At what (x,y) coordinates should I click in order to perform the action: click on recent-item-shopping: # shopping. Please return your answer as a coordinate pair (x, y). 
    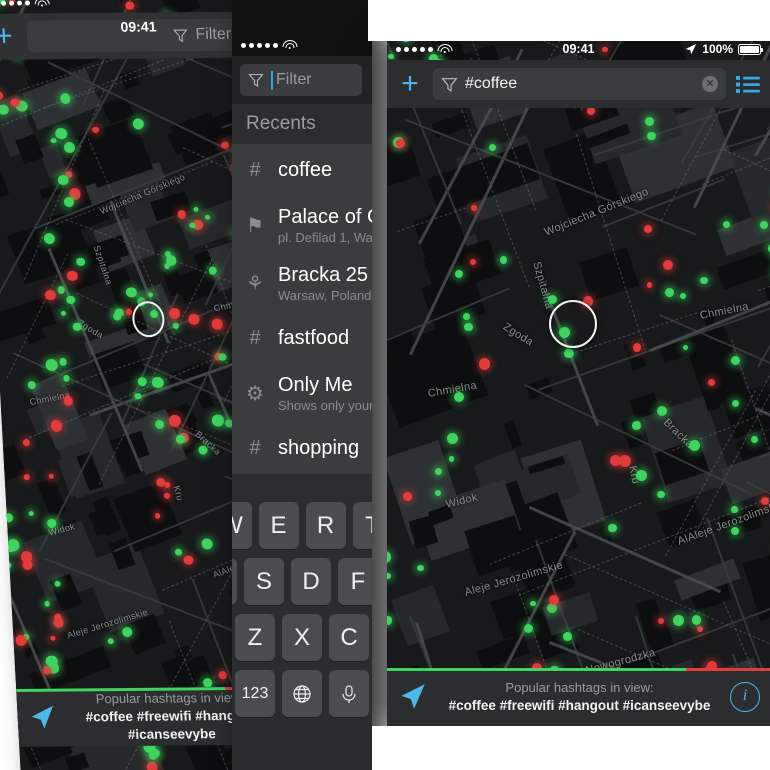
    Looking at the image, I should click on (302, 448).